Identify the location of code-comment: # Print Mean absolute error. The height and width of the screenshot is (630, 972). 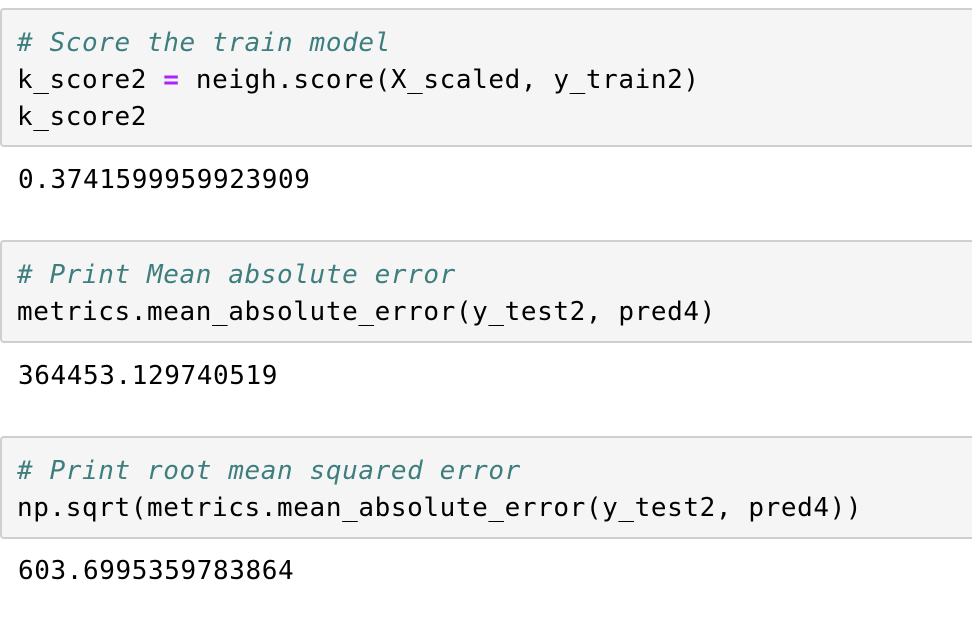
(236, 275).